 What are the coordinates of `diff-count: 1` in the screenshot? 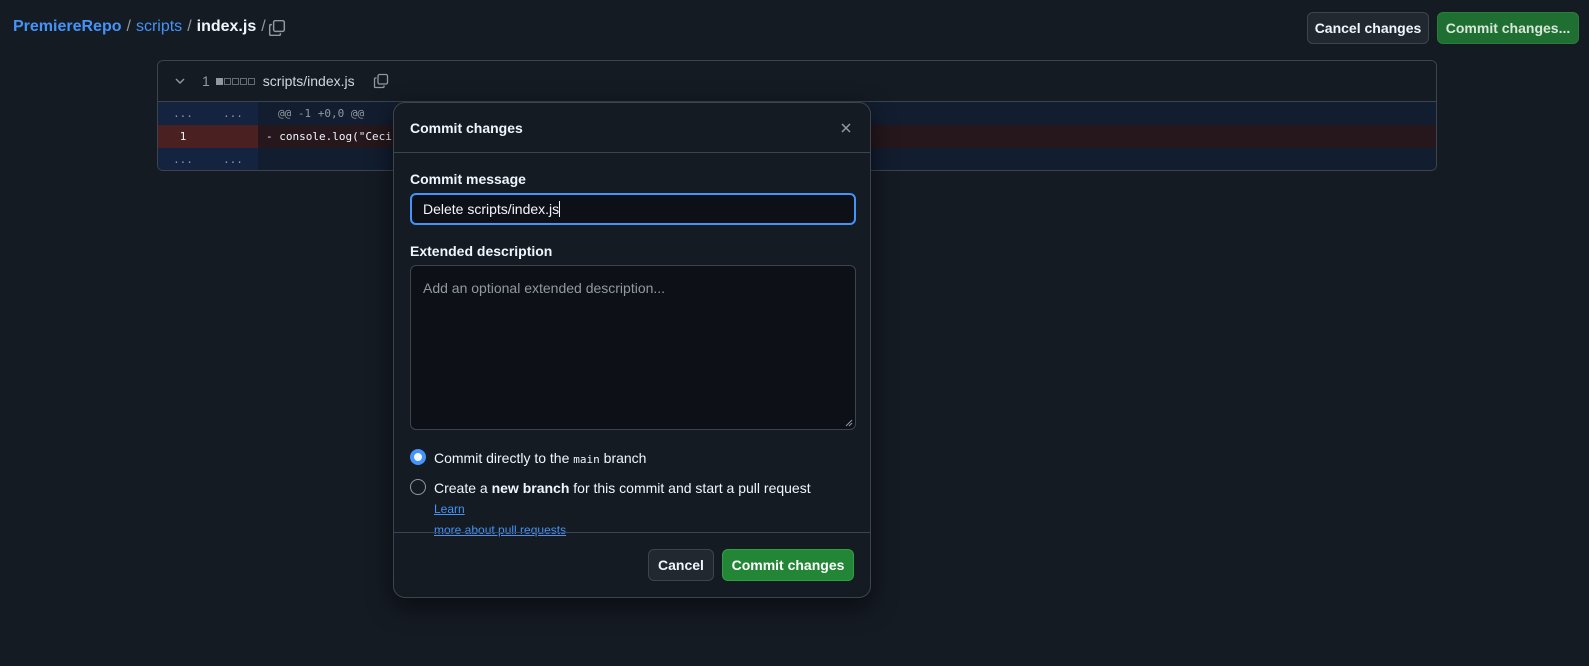 It's located at (206, 81).